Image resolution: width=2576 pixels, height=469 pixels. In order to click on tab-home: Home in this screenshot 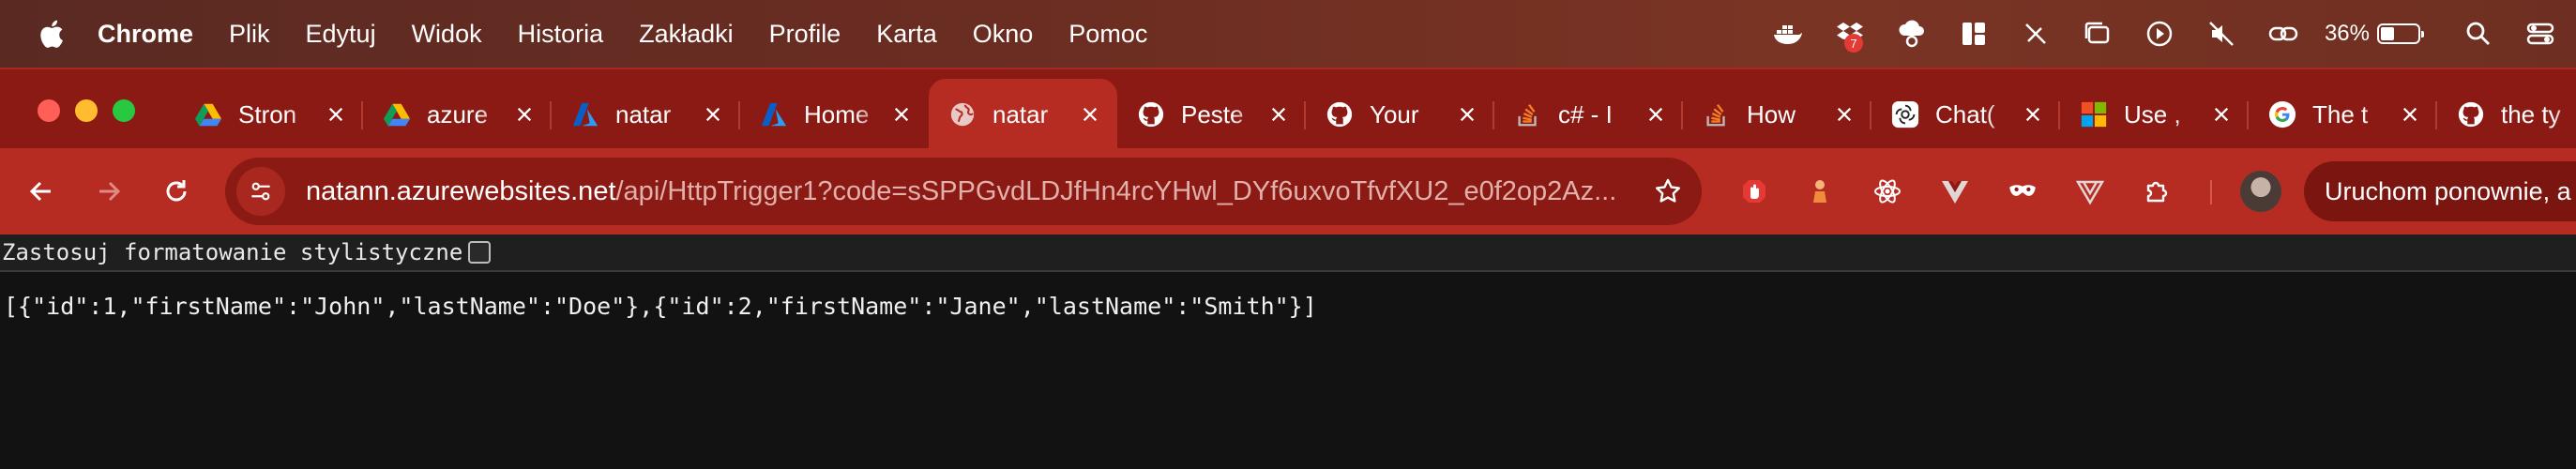, I will do `click(834, 114)`.